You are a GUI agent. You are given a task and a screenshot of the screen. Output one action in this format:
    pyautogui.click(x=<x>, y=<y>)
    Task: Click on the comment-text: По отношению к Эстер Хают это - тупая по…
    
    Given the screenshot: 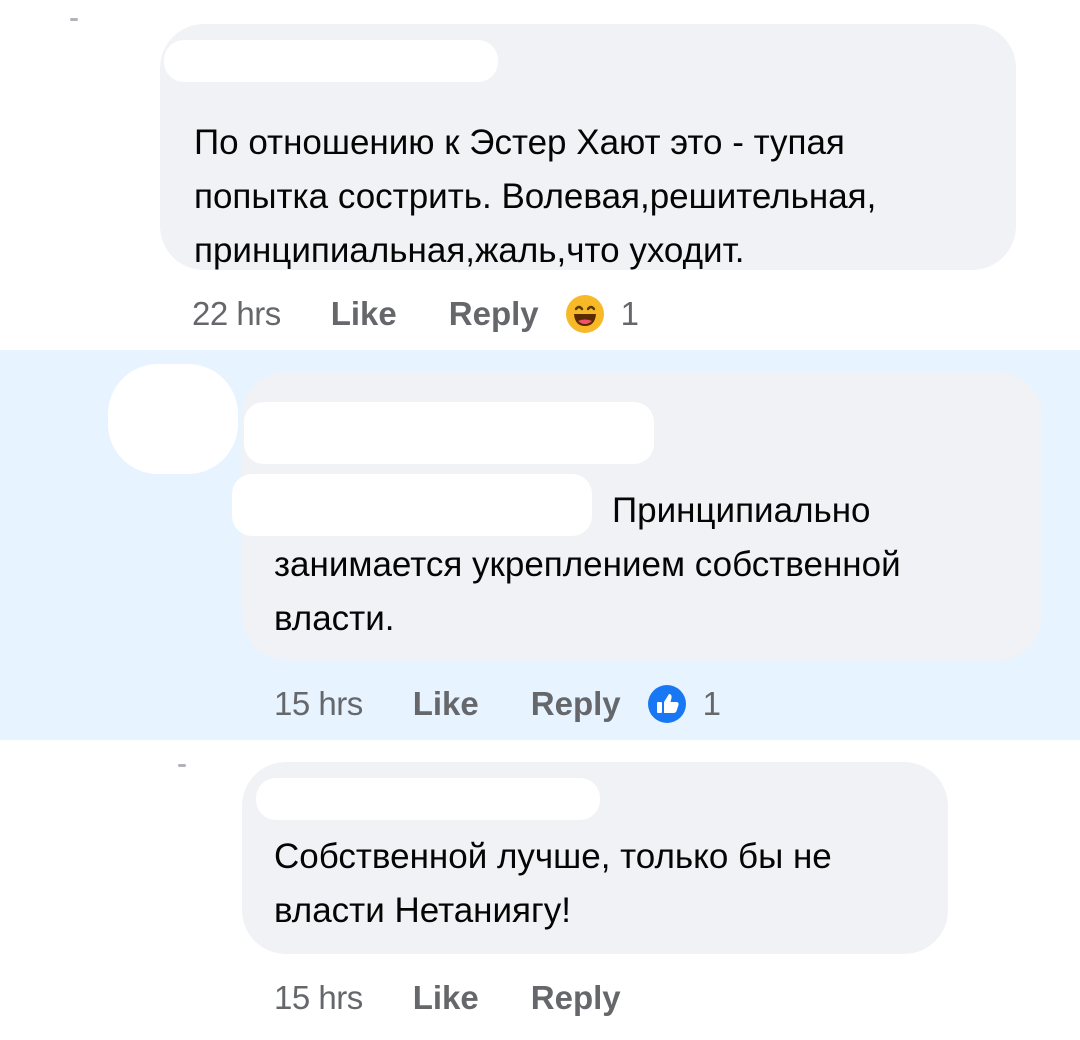 What is the action you would take?
    pyautogui.click(x=535, y=196)
    